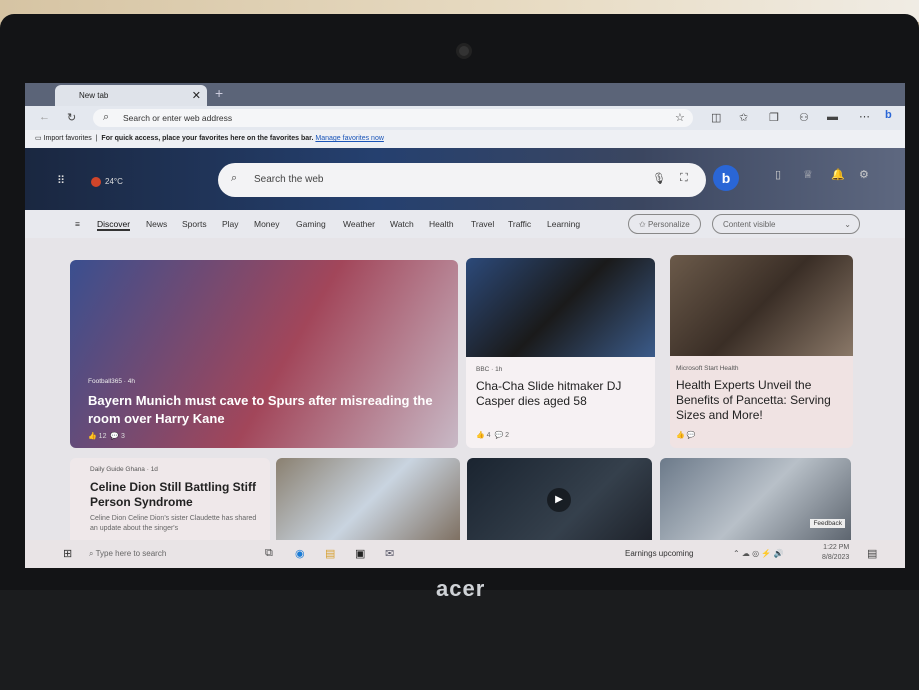 This screenshot has height=690, width=919. I want to click on clock: 1:22 PM 8/8/2023, so click(835, 553).